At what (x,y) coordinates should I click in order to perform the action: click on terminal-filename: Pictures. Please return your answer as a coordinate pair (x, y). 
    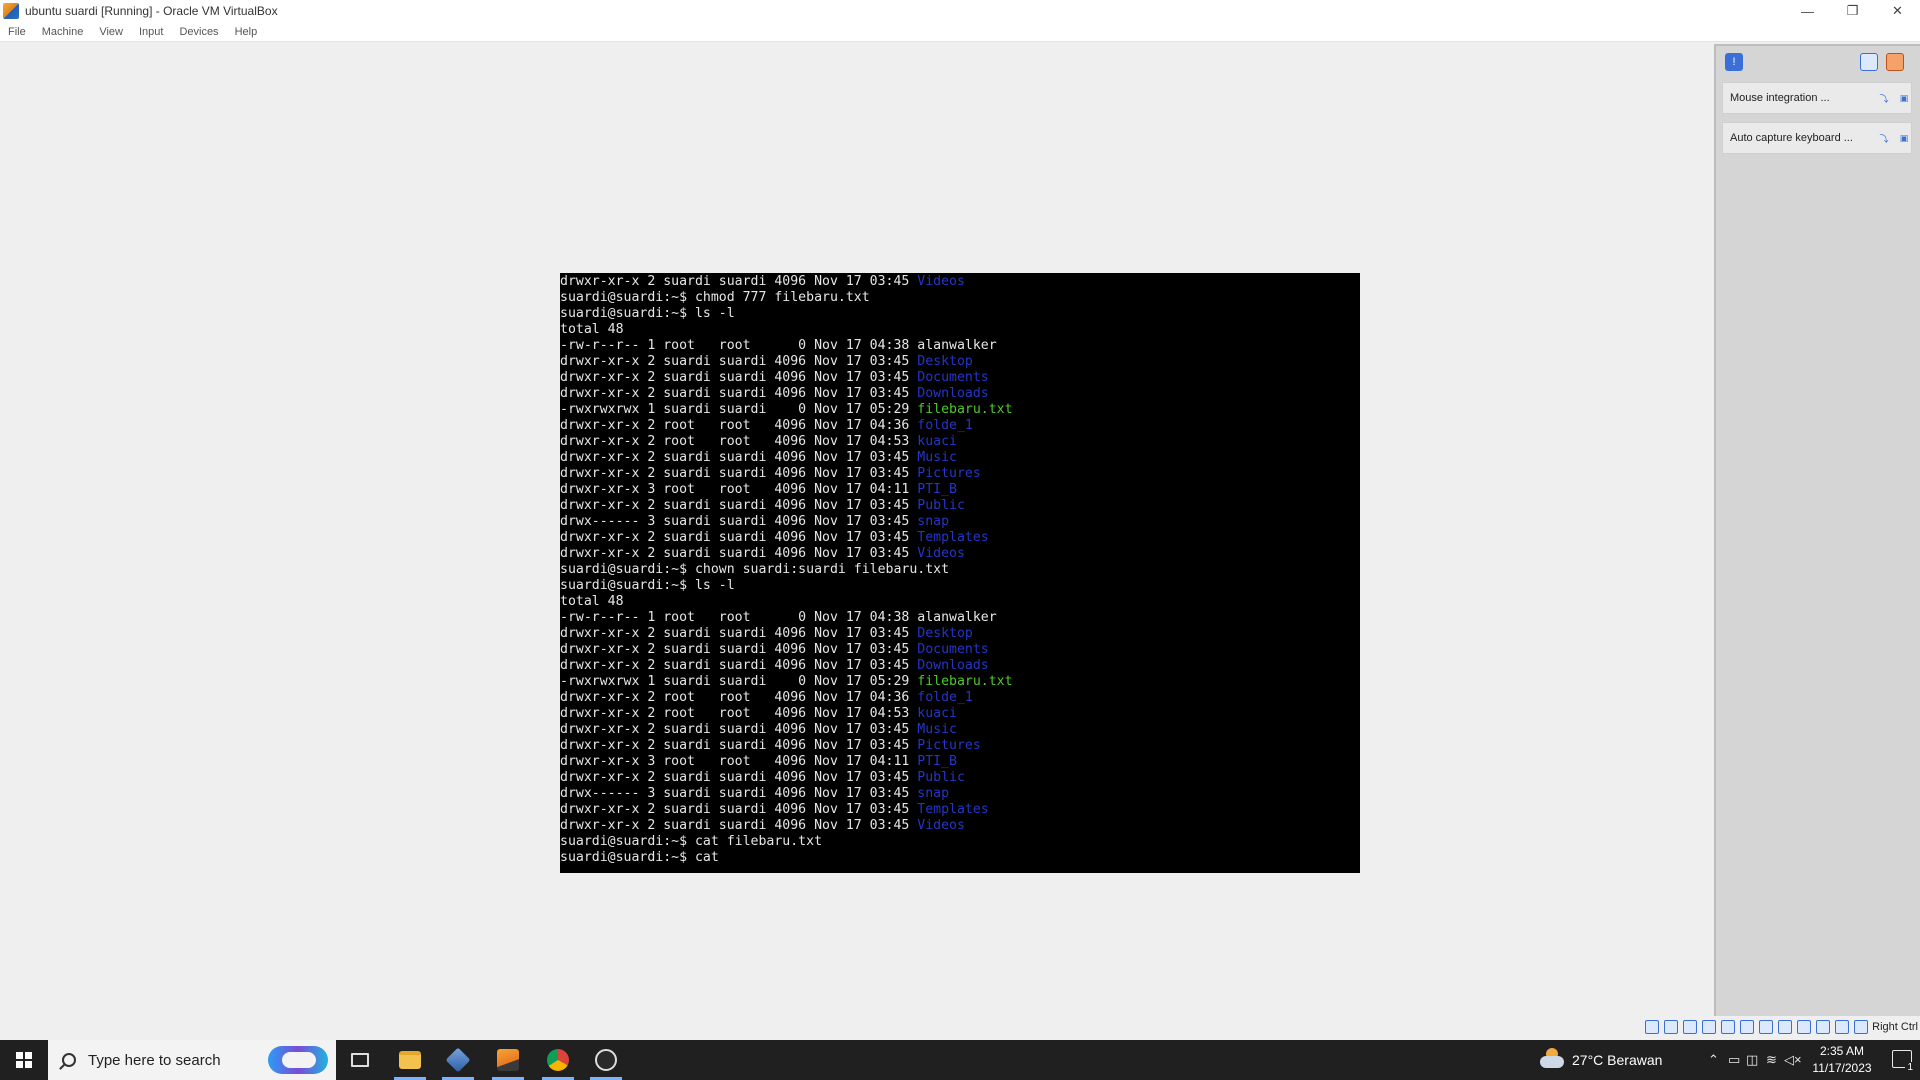
    Looking at the image, I should click on (949, 745).